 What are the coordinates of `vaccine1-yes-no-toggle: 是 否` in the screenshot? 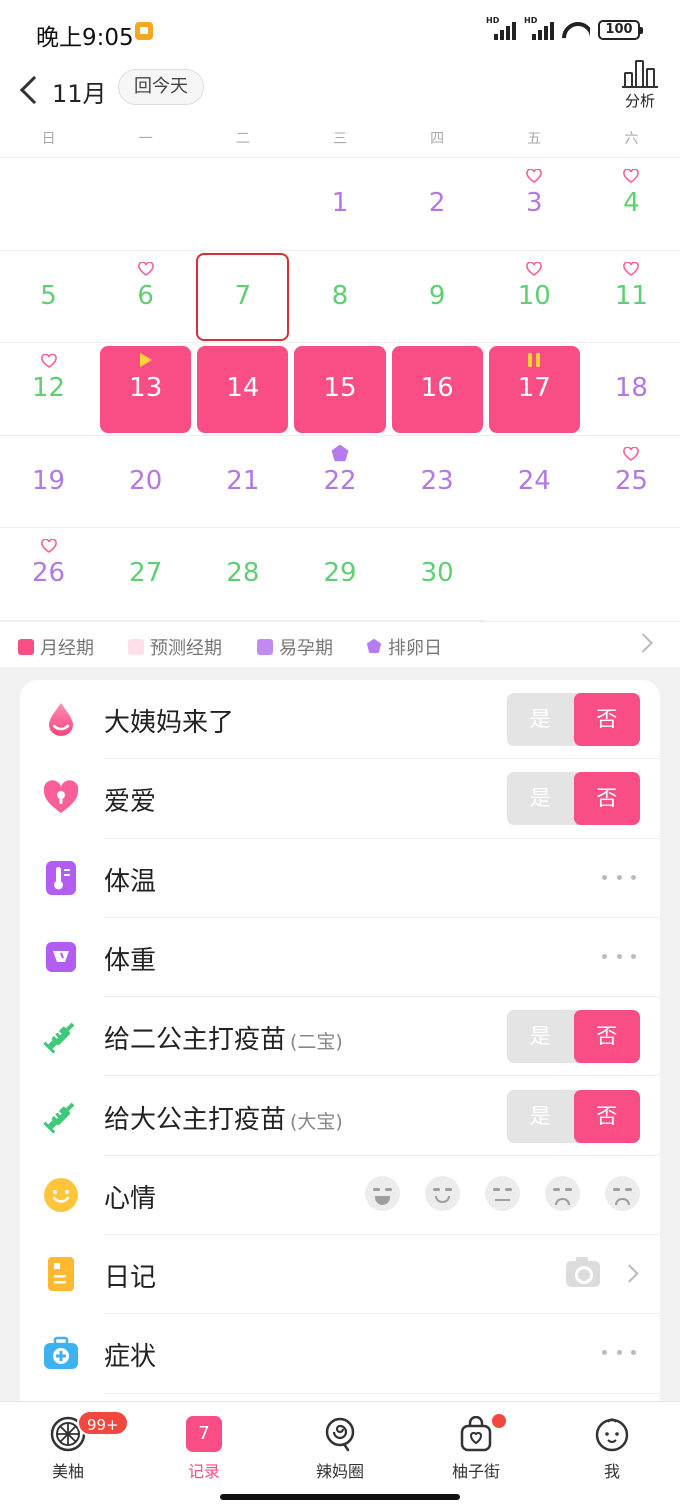 It's located at (573, 1116).